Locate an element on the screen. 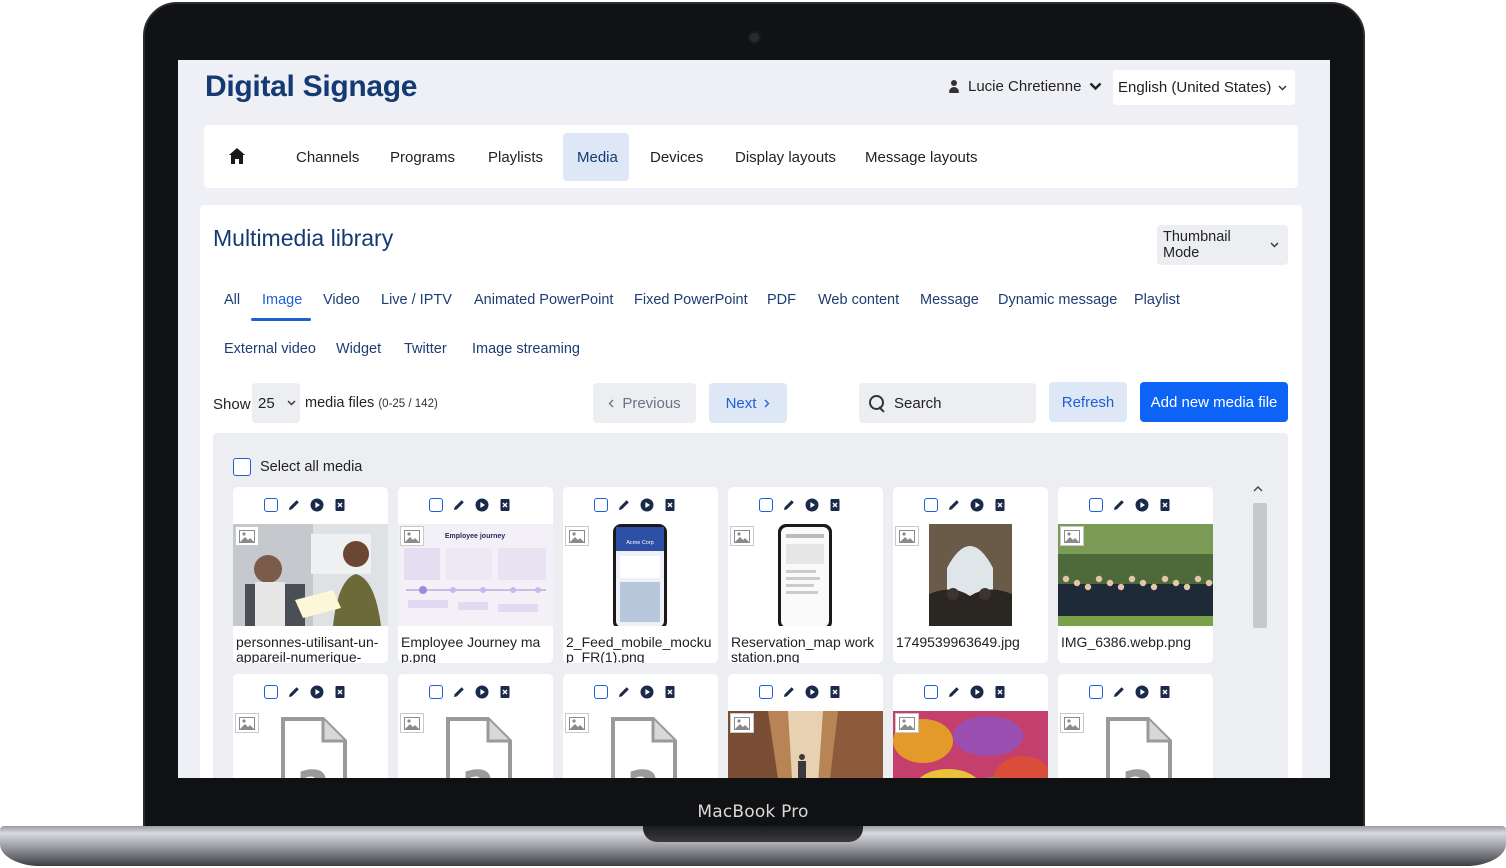 This screenshot has height=868, width=1506. media-card: Acme Corp 2_Feed_mobile_mockup_FR(1).png is located at coordinates (640, 575).